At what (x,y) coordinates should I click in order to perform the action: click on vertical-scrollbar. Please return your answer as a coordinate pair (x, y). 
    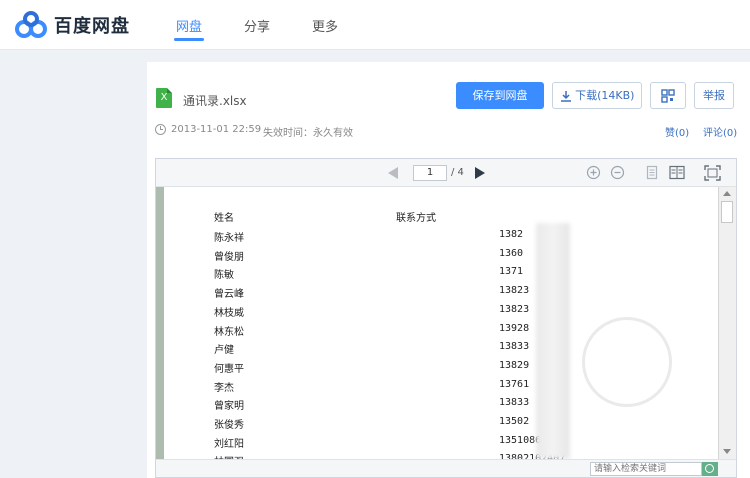
    Looking at the image, I should click on (727, 323).